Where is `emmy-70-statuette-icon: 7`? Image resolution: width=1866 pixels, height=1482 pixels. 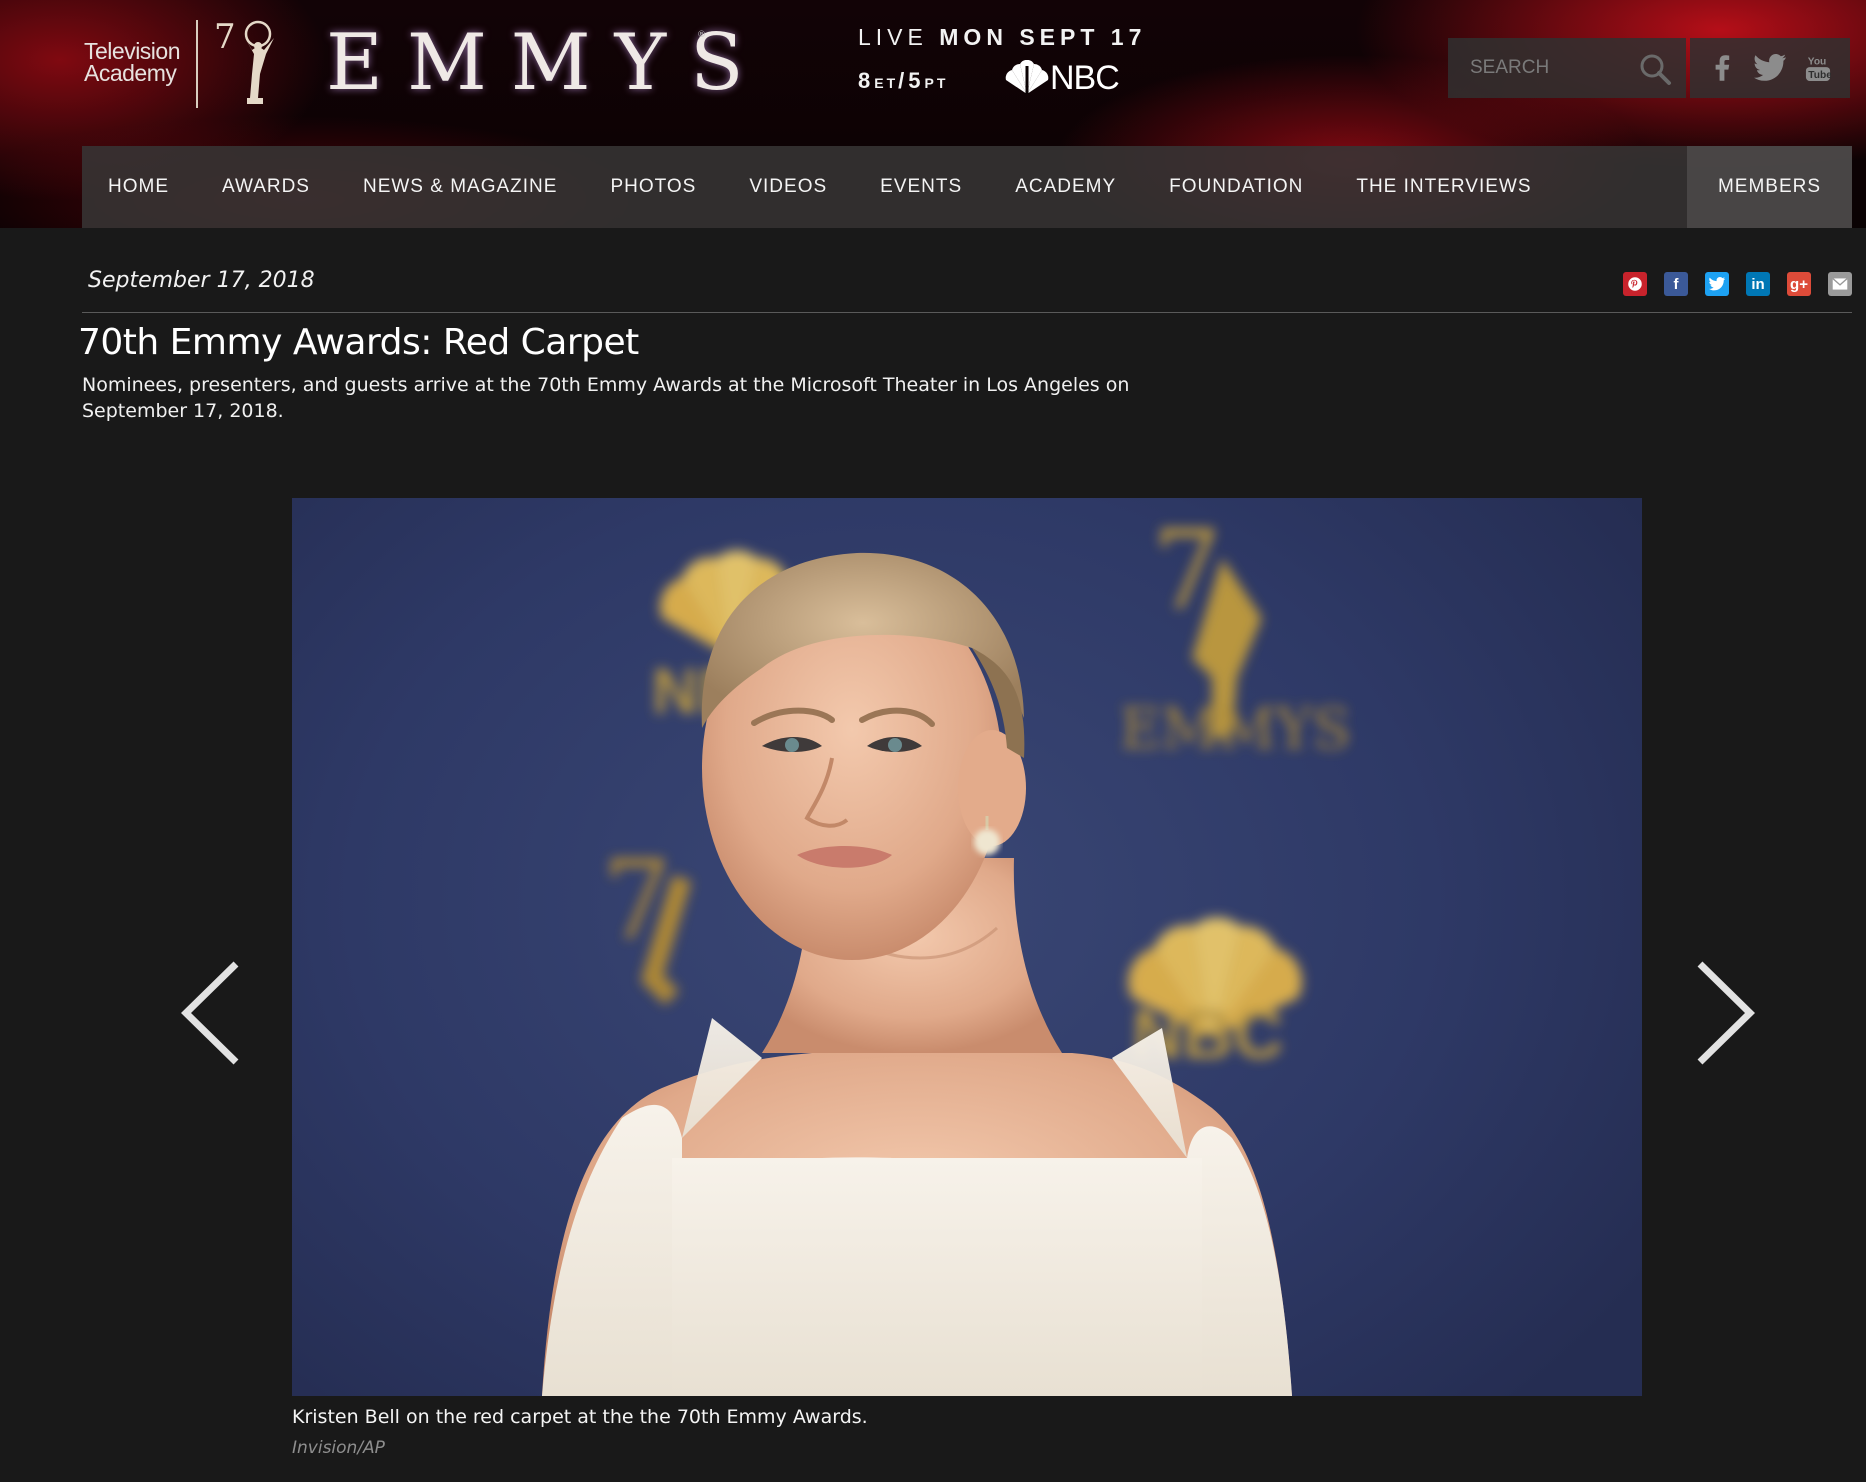 emmy-70-statuette-icon: 7 is located at coordinates (249, 62).